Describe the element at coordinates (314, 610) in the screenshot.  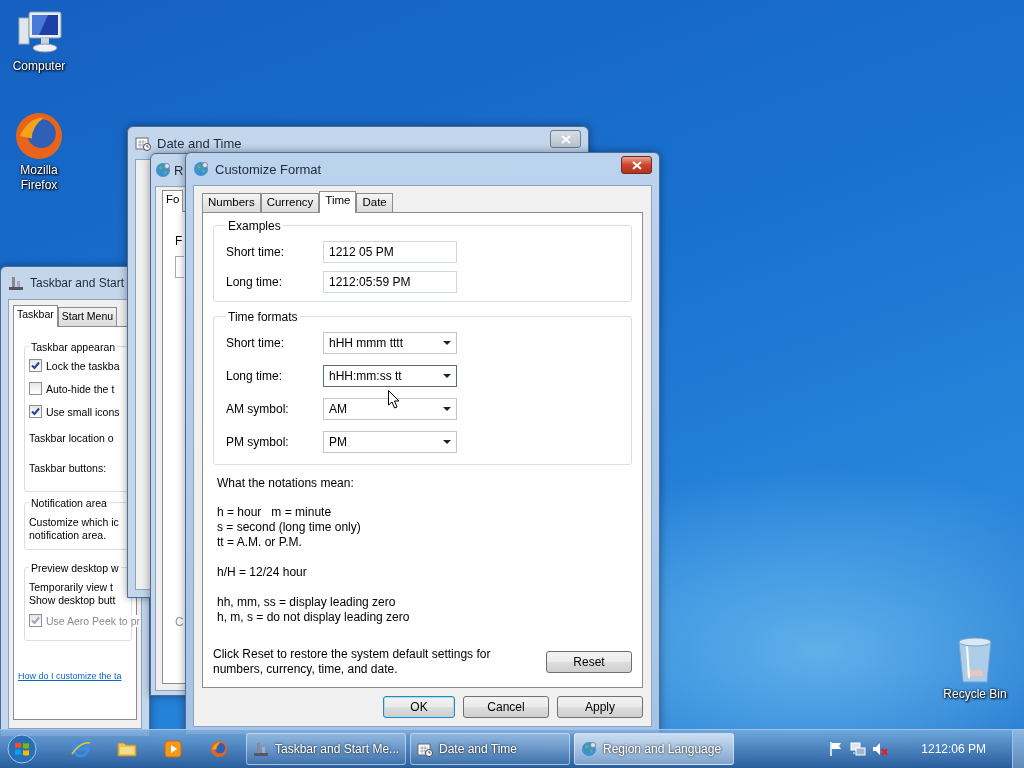
I see `notes-text: hh, mm, ss = display leading zero h, m, s = do not display leading zero` at that location.